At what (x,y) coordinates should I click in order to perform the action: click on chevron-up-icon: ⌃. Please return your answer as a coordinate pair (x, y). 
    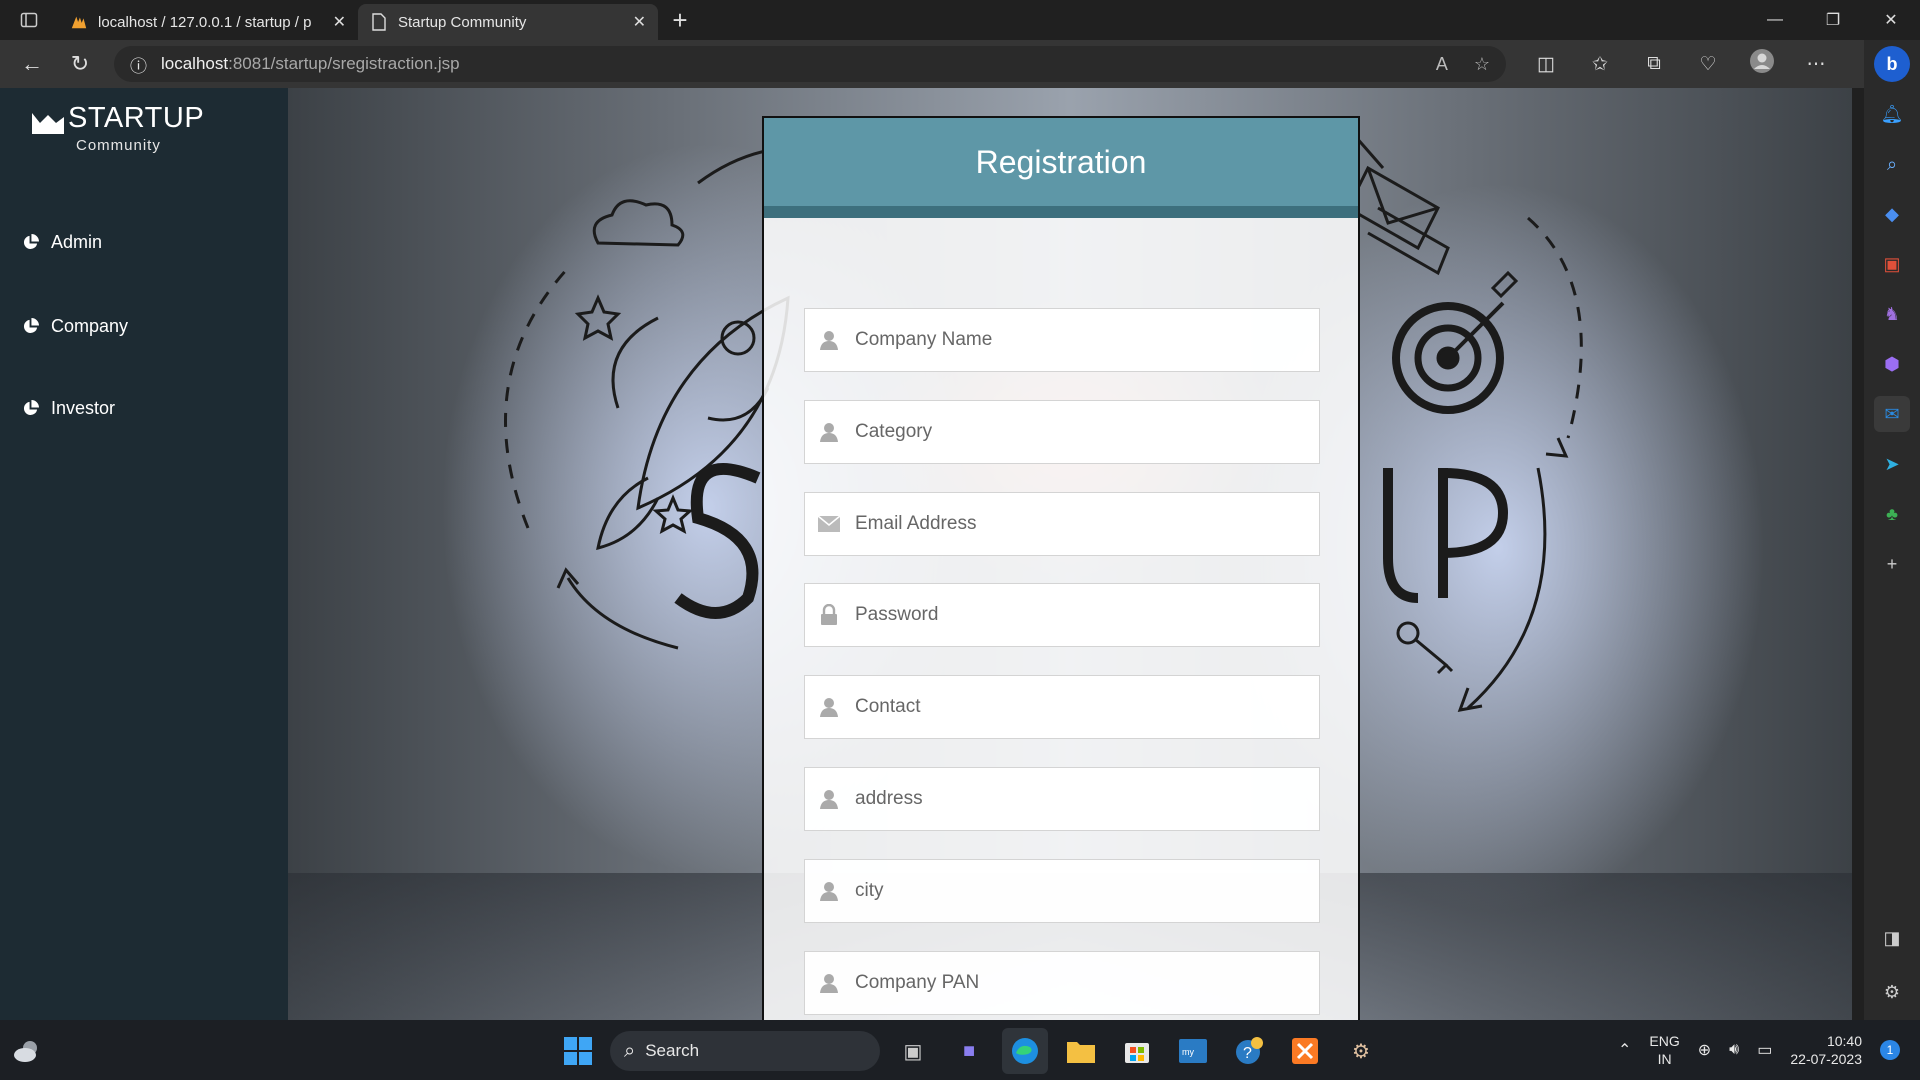
    Looking at the image, I should click on (1624, 1050).